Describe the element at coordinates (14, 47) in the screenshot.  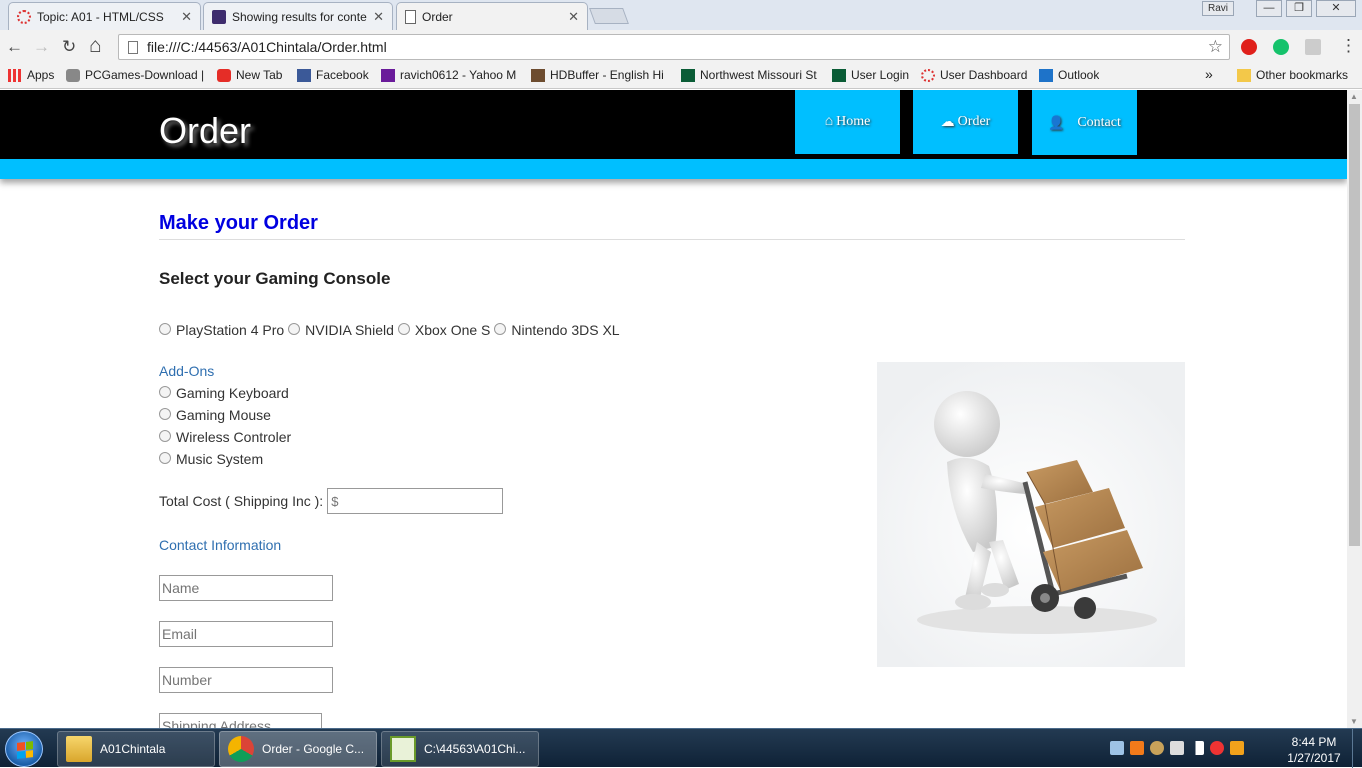
I see `back-button: ←` at that location.